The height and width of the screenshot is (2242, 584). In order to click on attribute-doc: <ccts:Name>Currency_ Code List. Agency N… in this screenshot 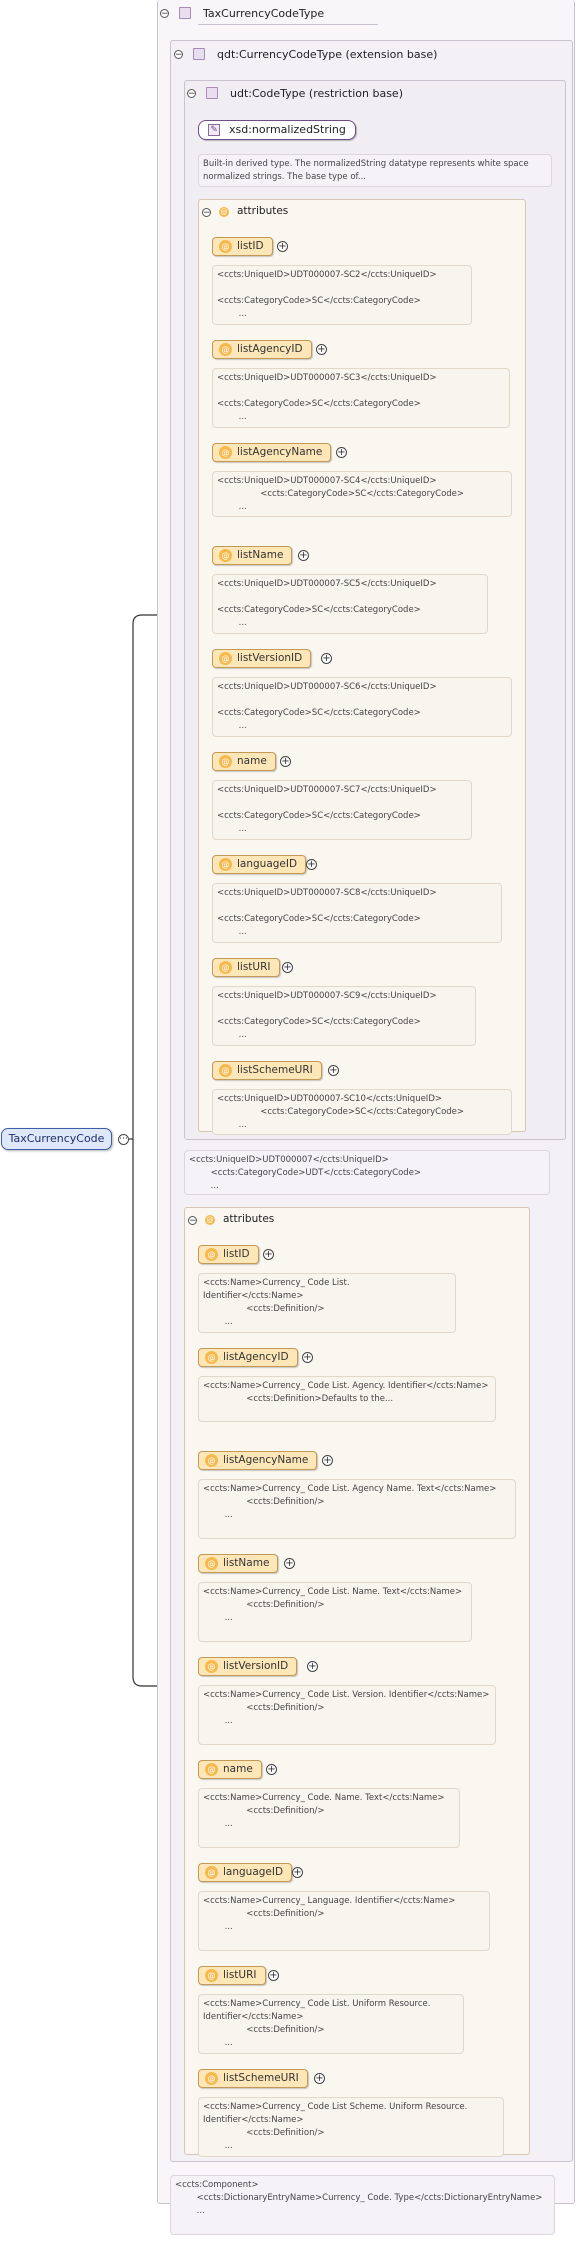, I will do `click(357, 1509)`.